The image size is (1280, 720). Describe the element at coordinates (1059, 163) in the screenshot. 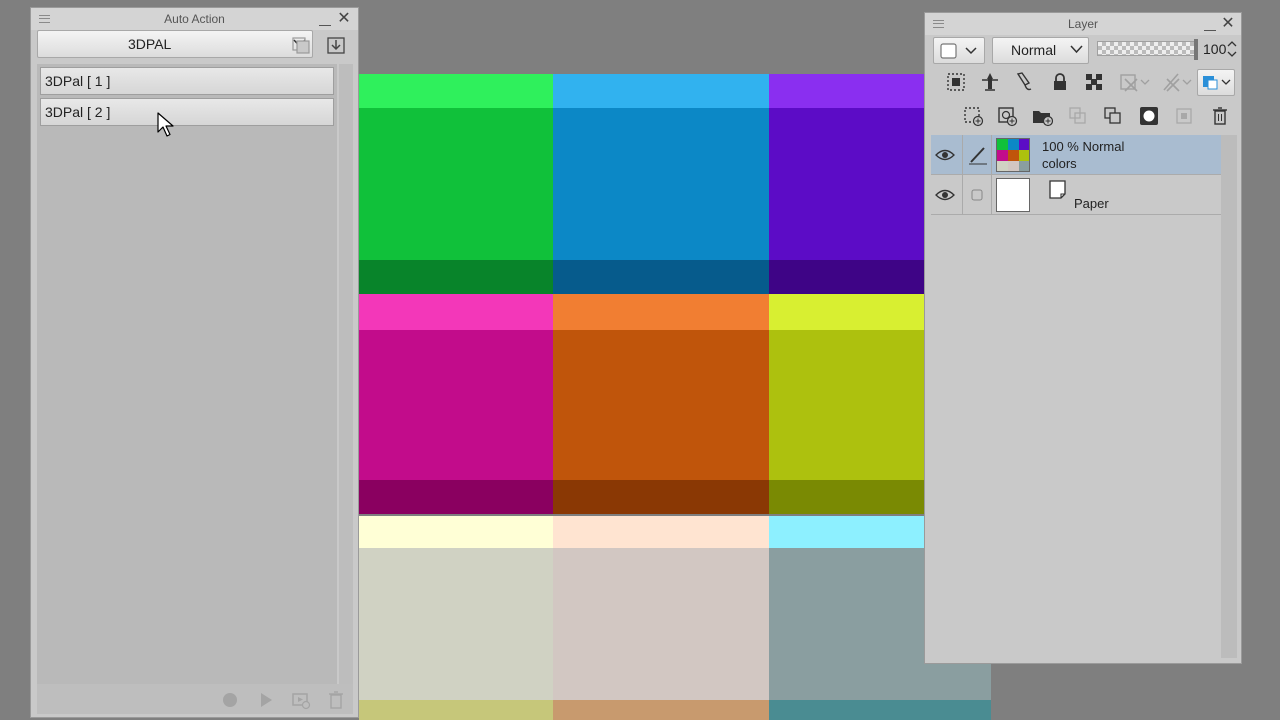

I see `layer-name: colors` at that location.